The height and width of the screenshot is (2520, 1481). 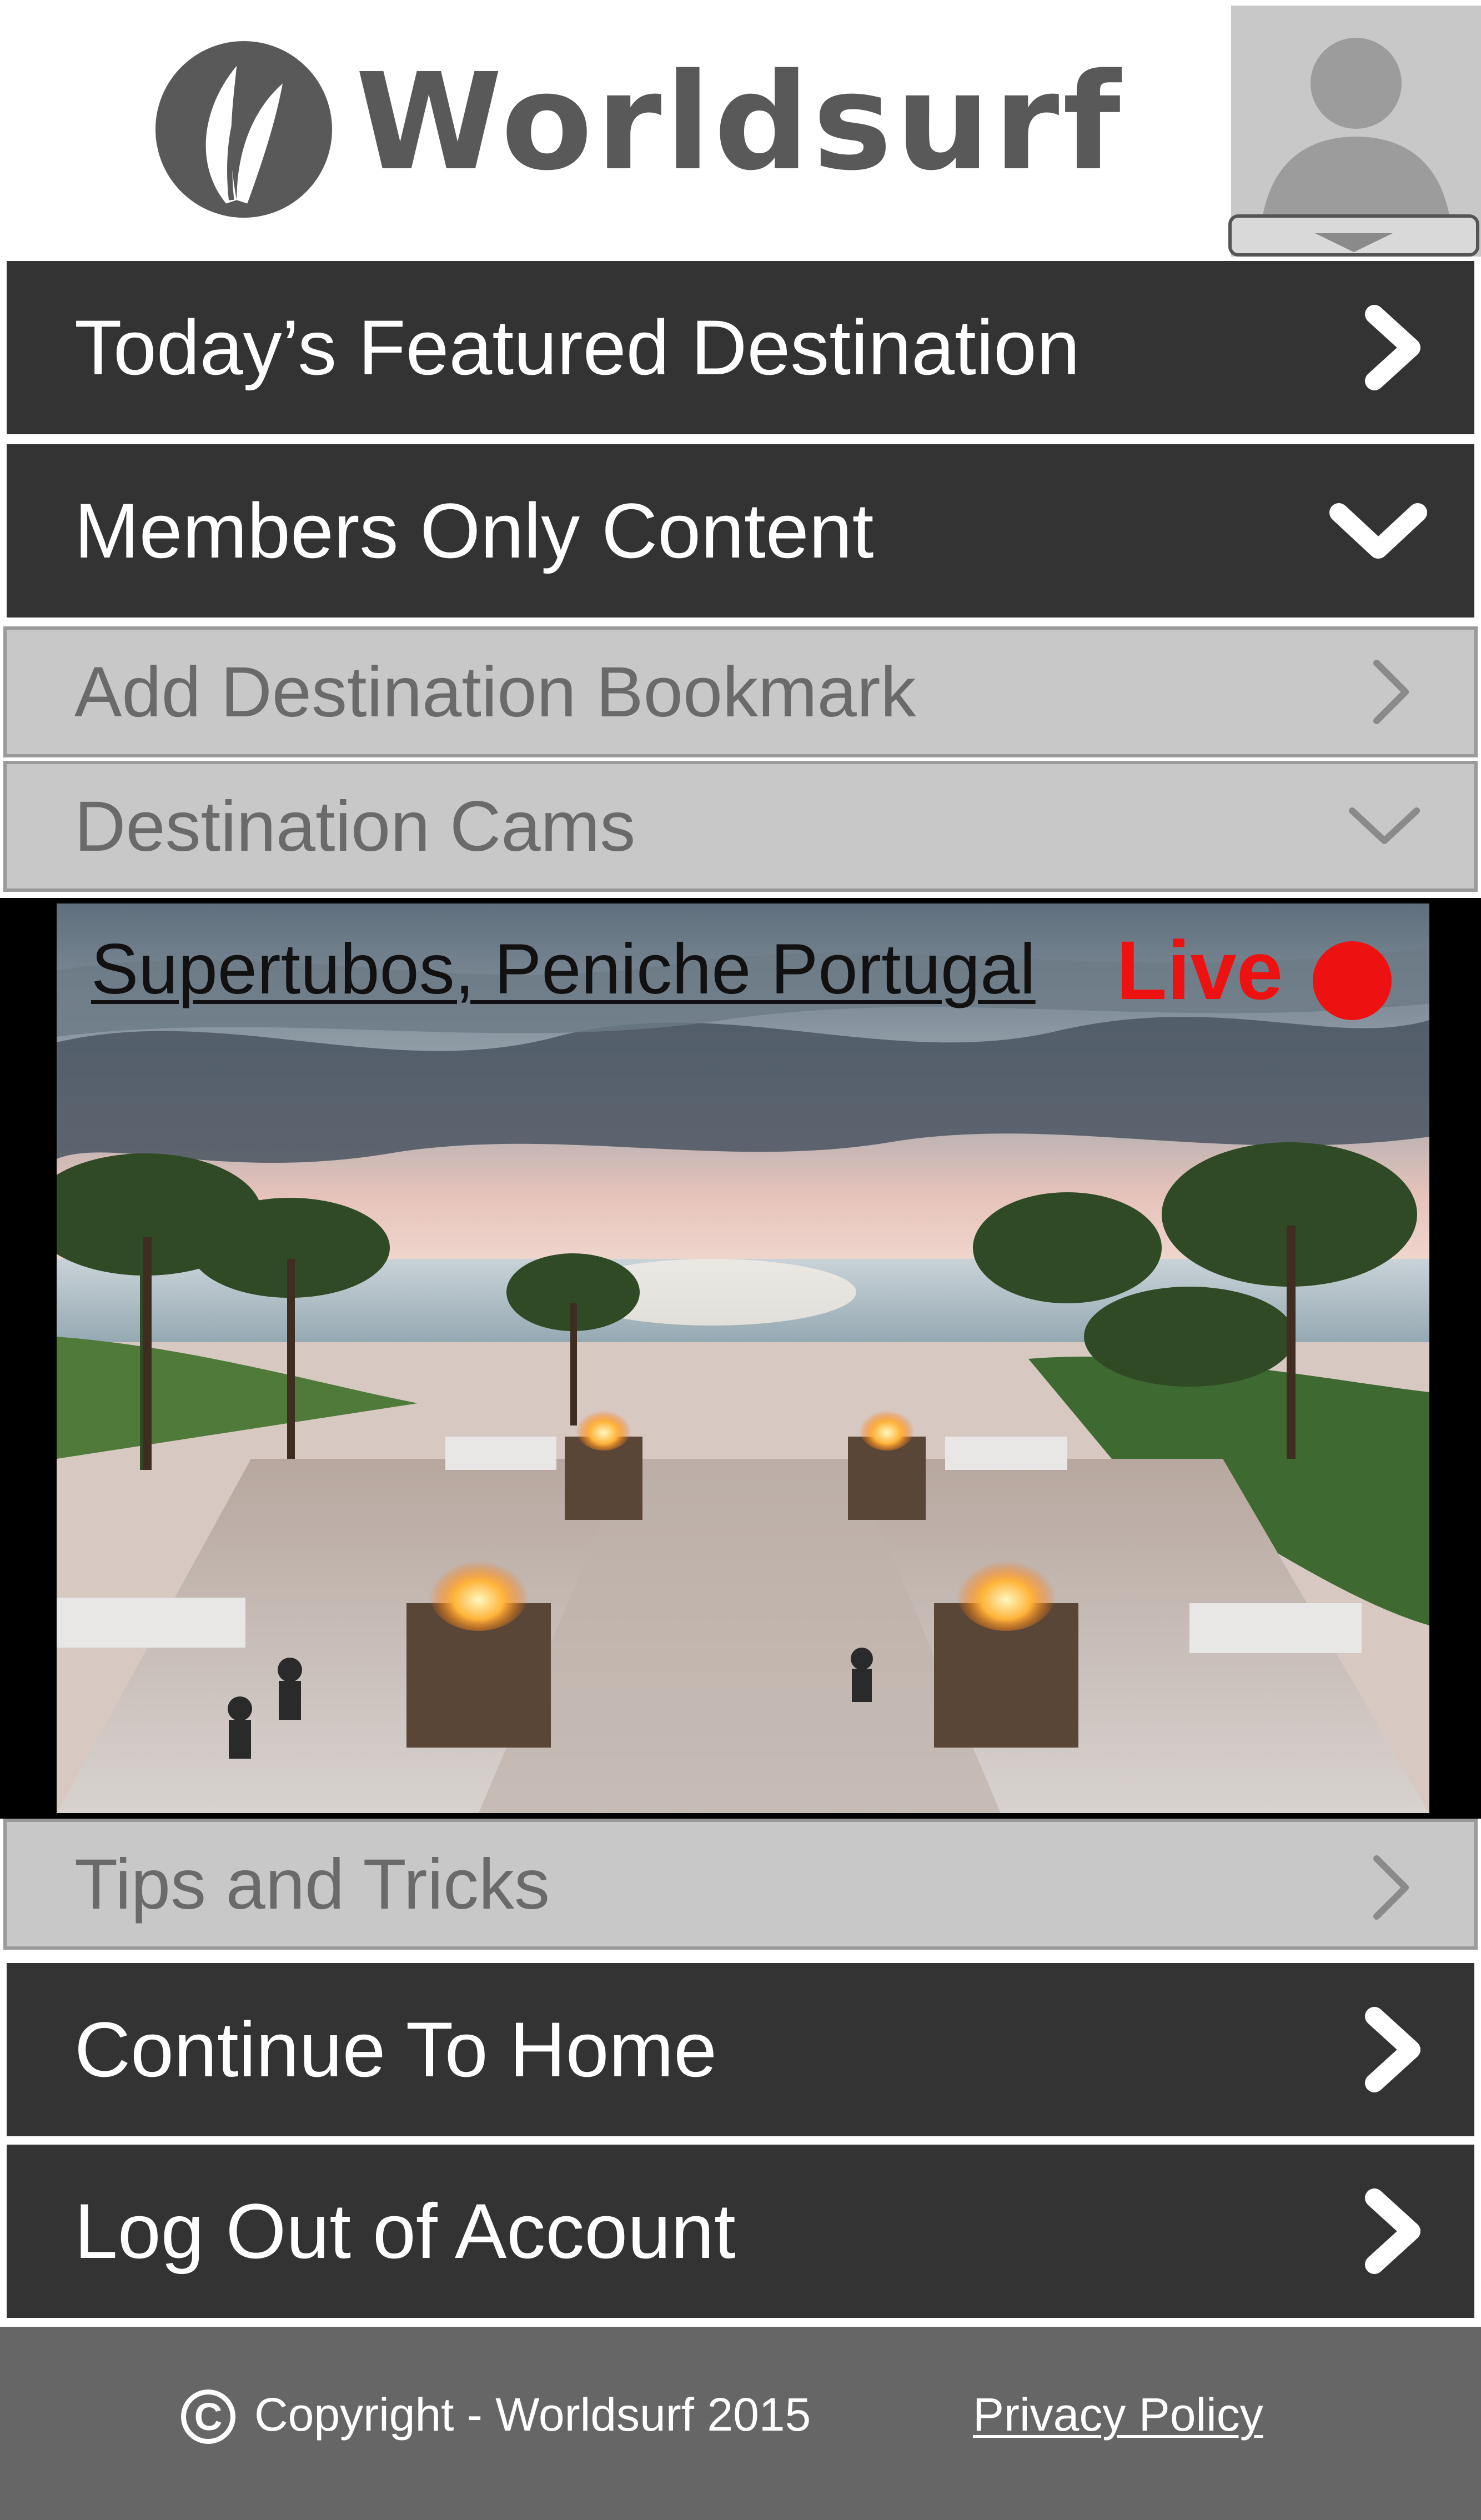 What do you see at coordinates (355, 826) in the screenshot?
I see `destination-cams-label: Destination Cams` at bounding box center [355, 826].